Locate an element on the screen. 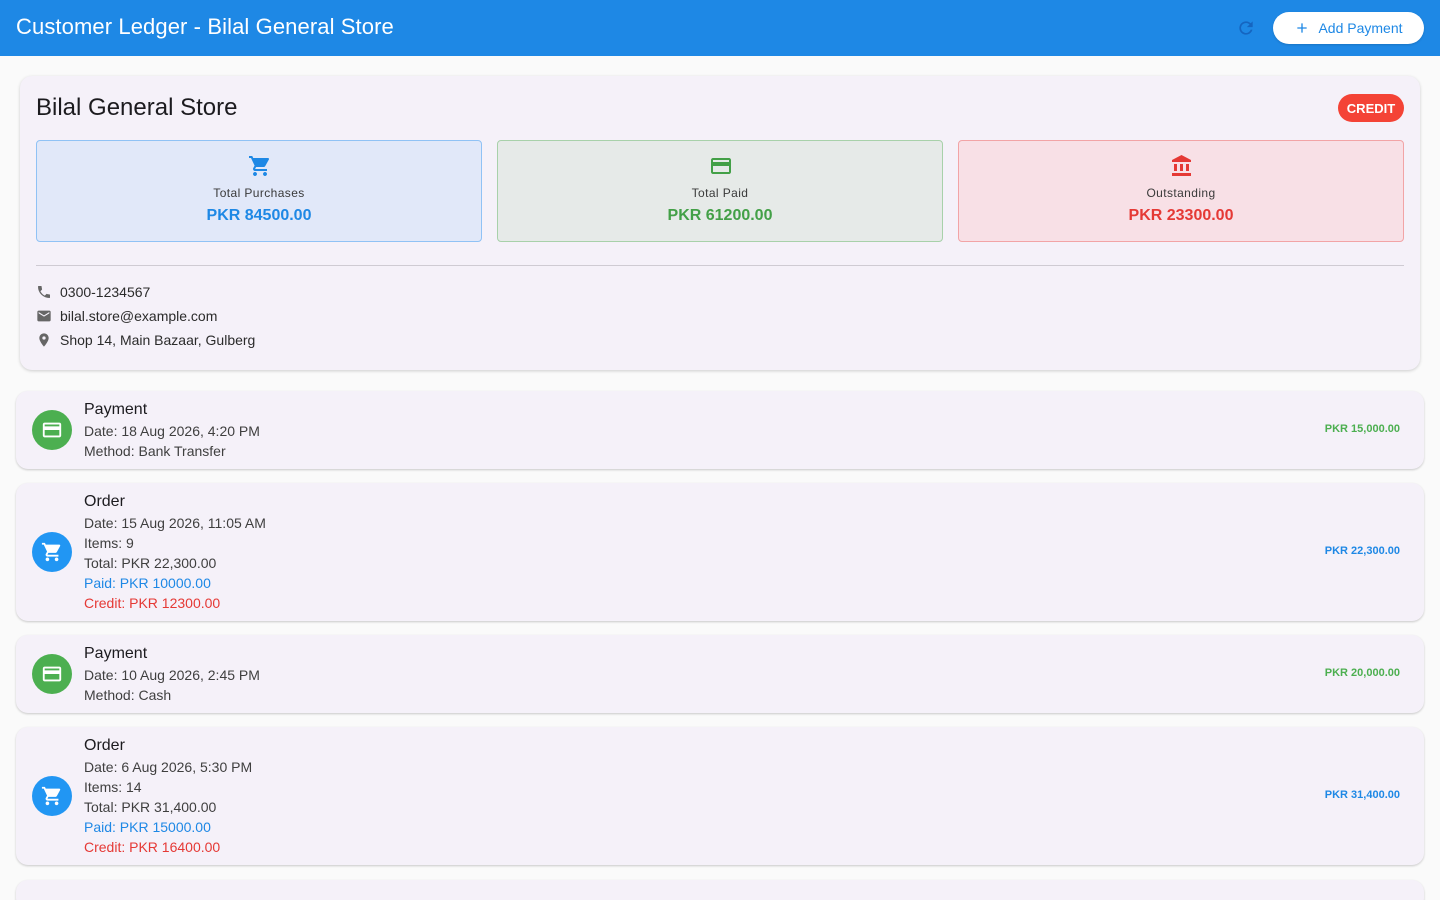  add-payment-button: Add Payment is located at coordinates (1348, 28).